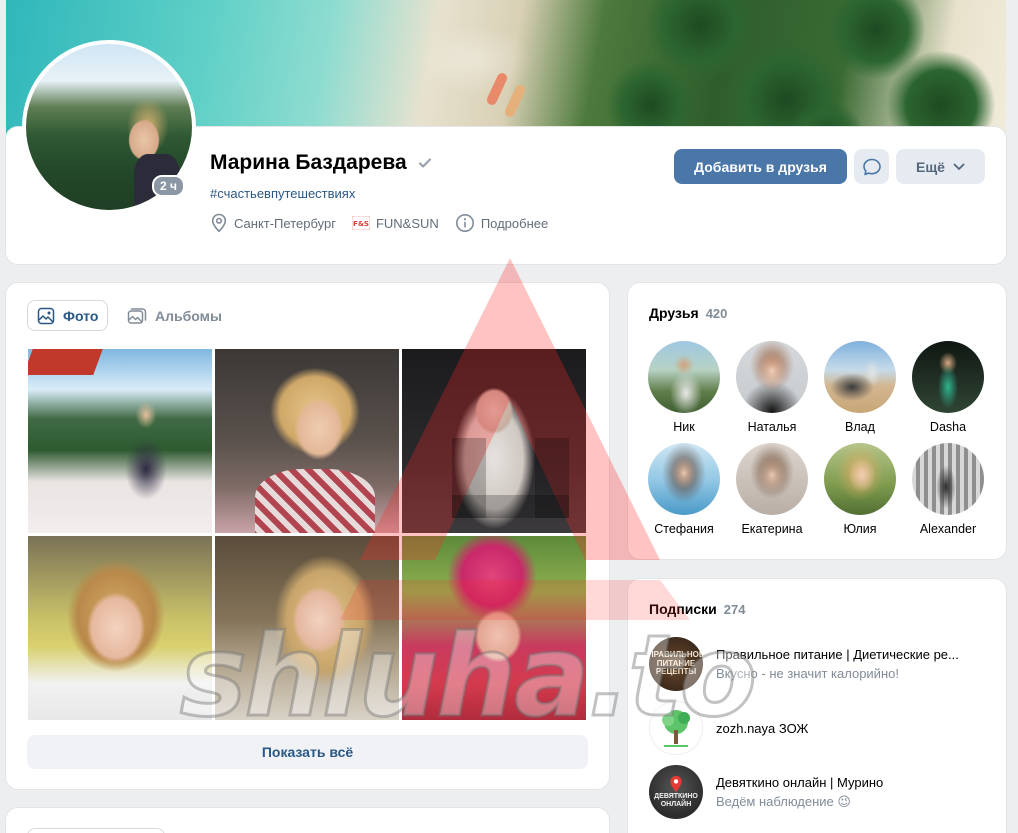 This screenshot has width=1018, height=833. I want to click on friend-item: Екатерина, so click(772, 489).